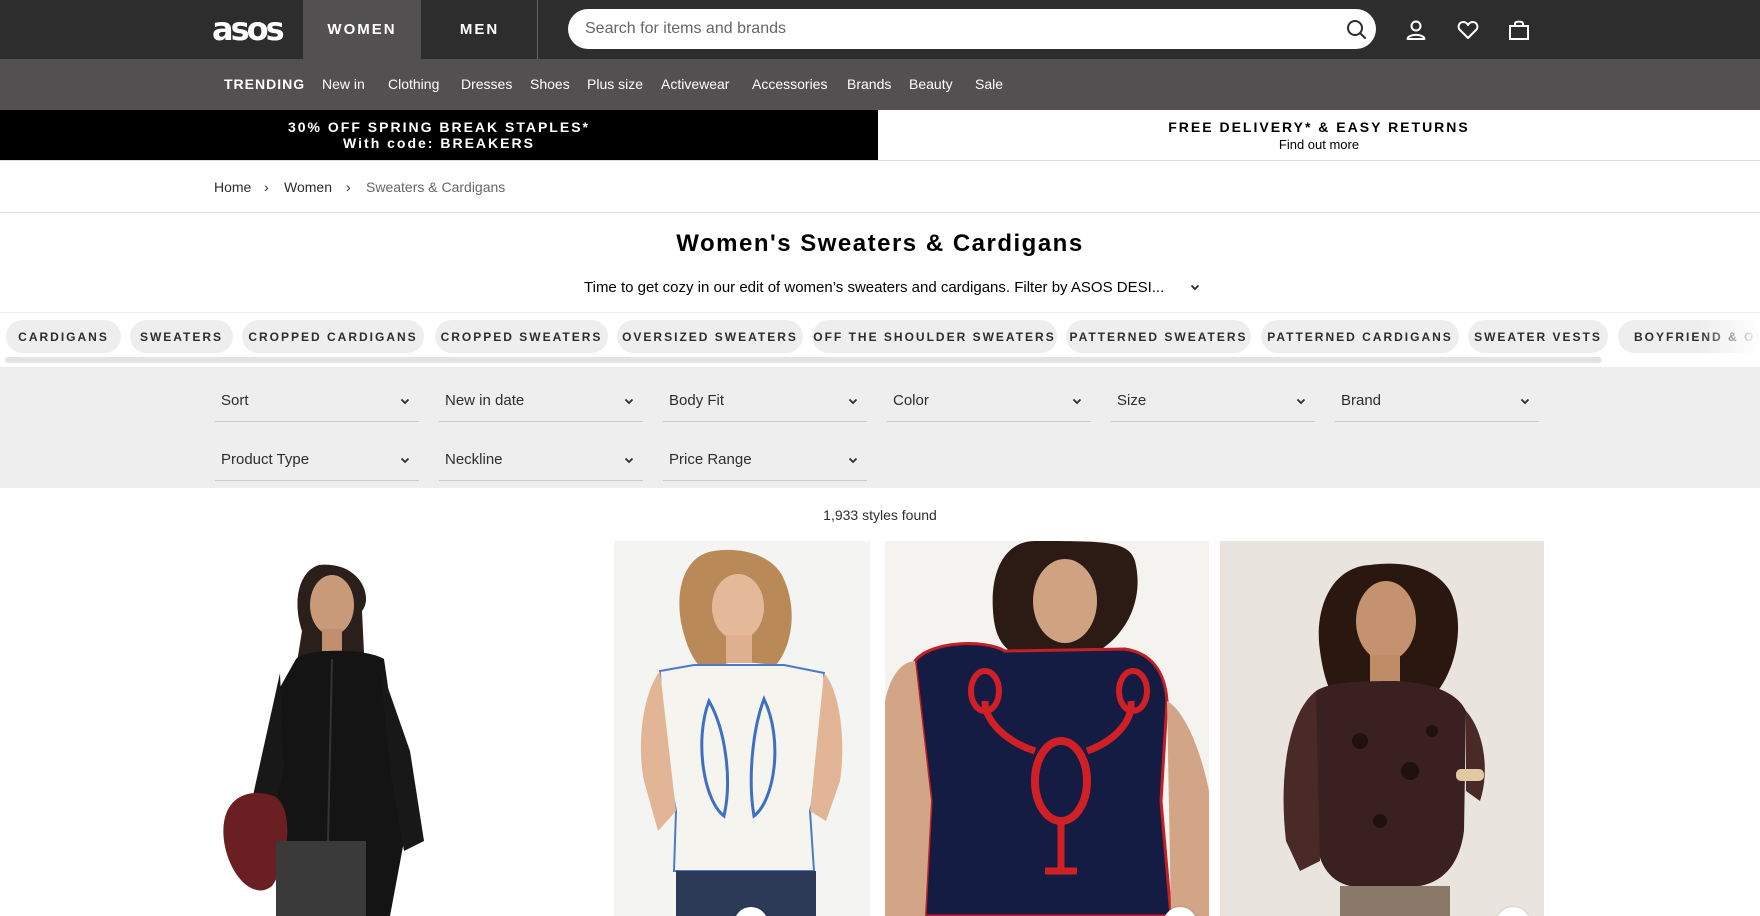 This screenshot has width=1760, height=916. What do you see at coordinates (550, 84) in the screenshot?
I see `nav-shoes: Shoes` at bounding box center [550, 84].